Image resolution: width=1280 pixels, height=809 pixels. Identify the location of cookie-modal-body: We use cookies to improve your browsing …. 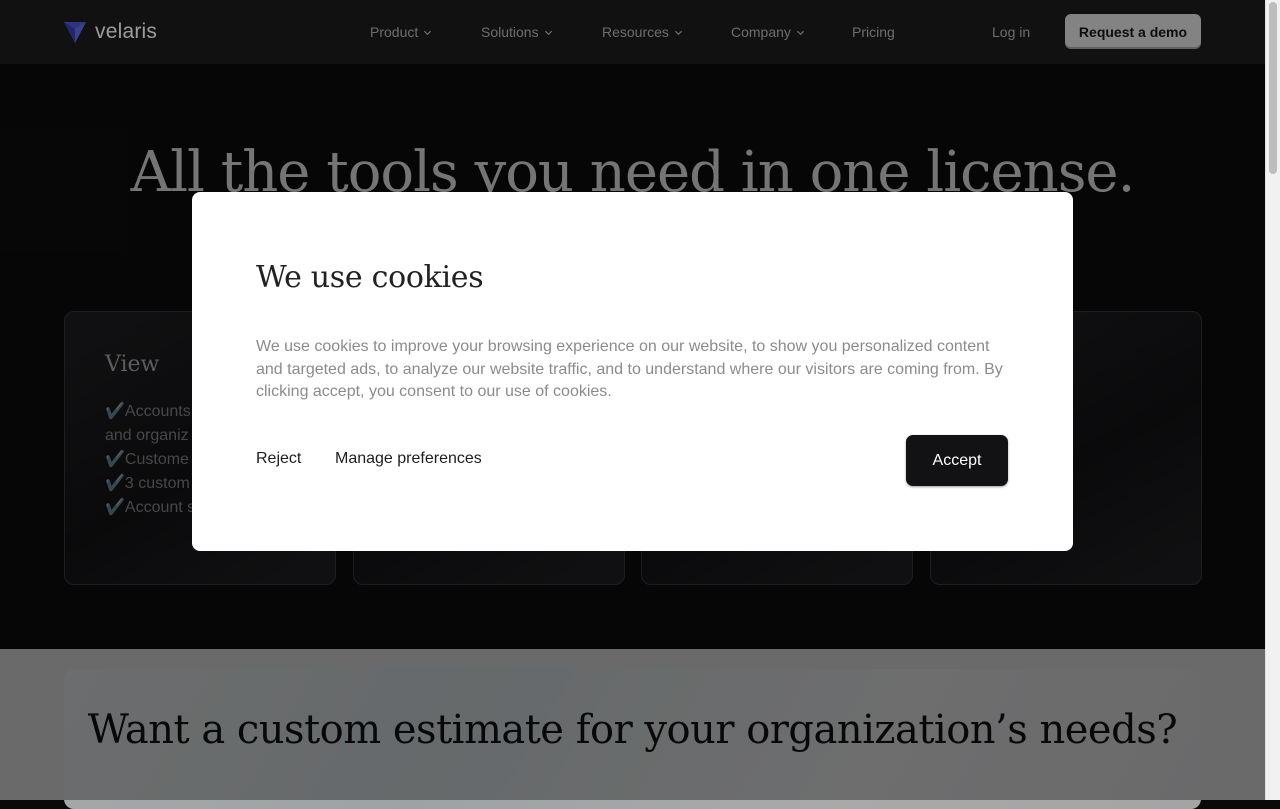
(629, 369).